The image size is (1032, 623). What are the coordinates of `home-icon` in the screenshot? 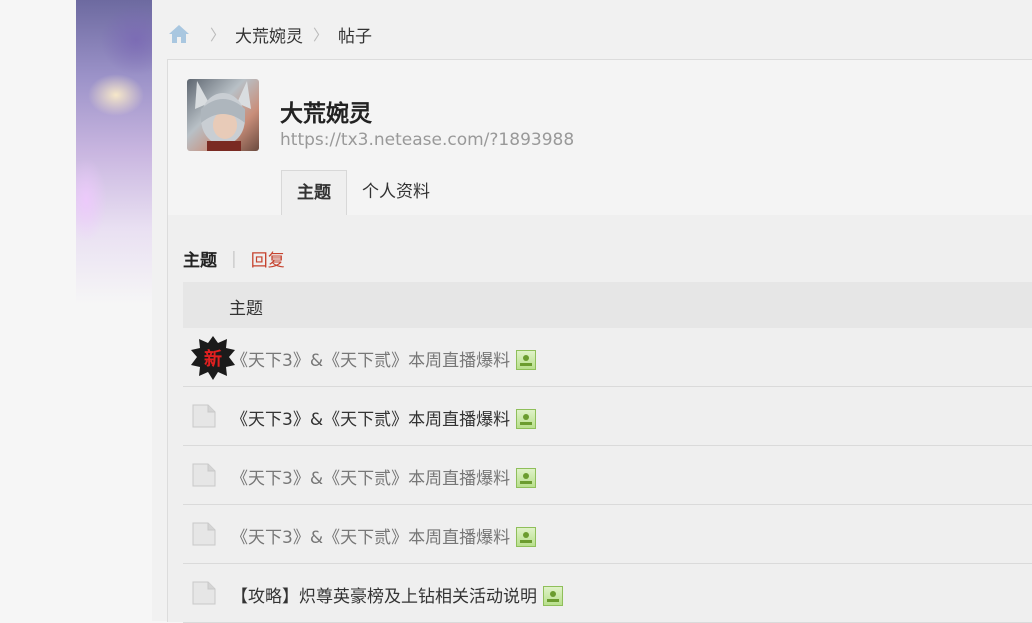 It's located at (179, 34).